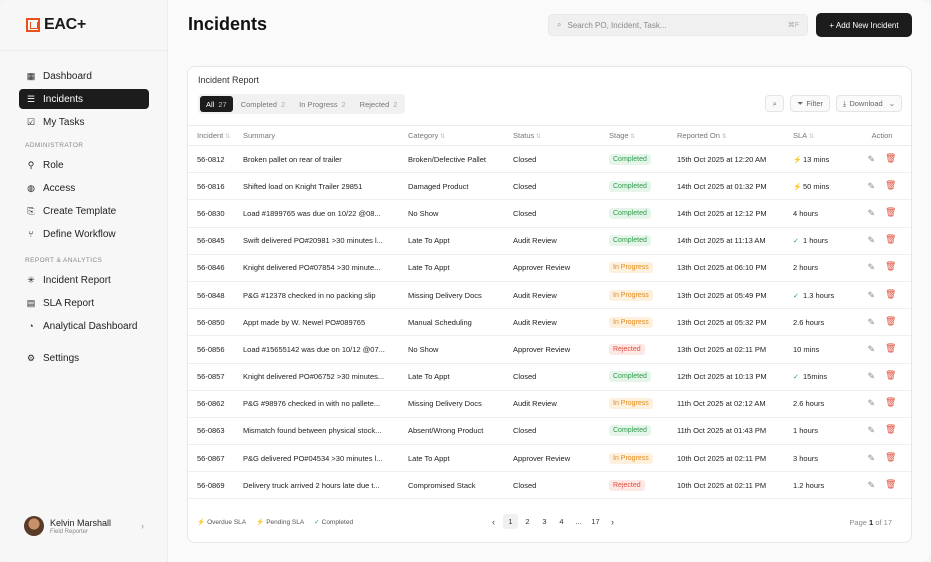  I want to click on action-cell: ✎ 🗑, so click(882, 404).